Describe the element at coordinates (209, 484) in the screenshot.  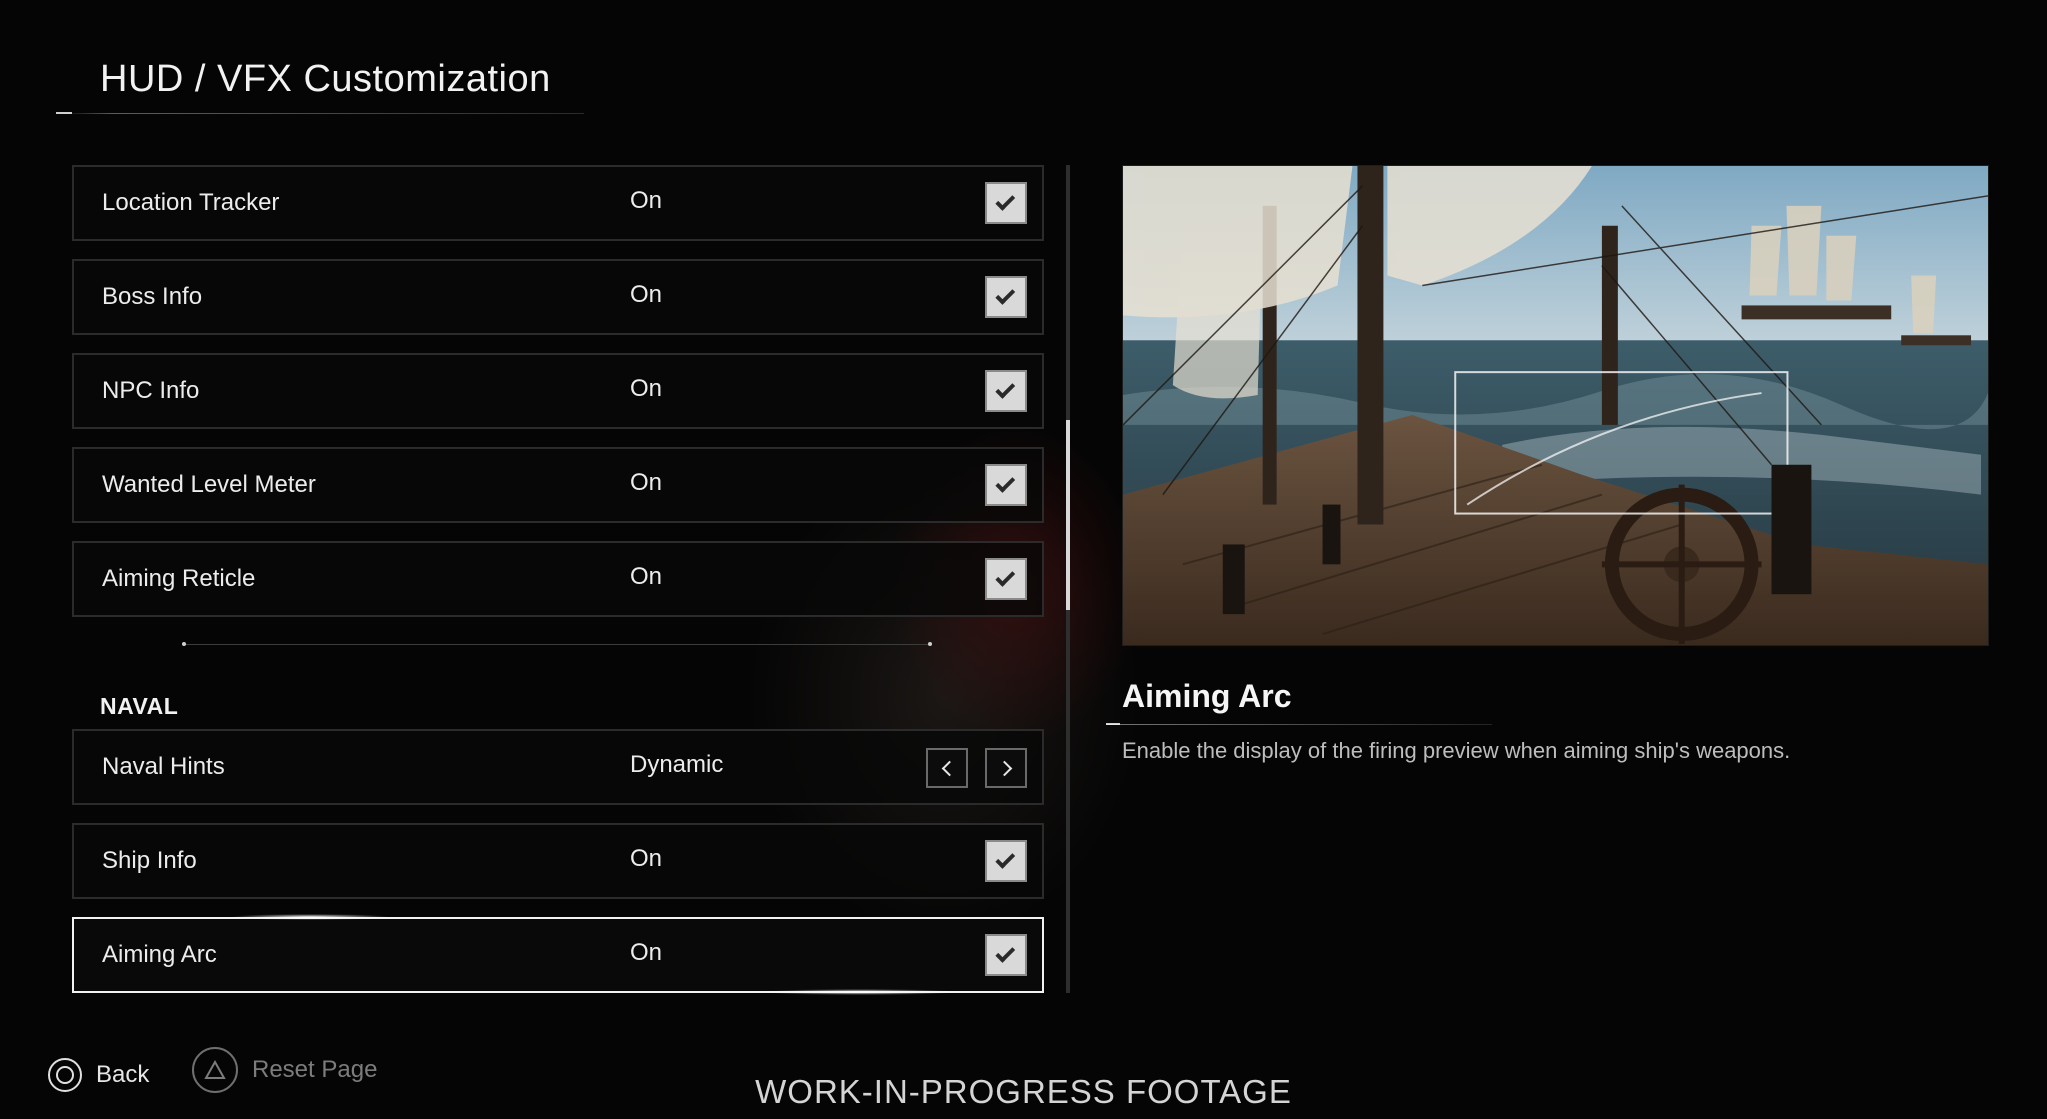
I see `setting-label: Wanted Level Meter` at that location.